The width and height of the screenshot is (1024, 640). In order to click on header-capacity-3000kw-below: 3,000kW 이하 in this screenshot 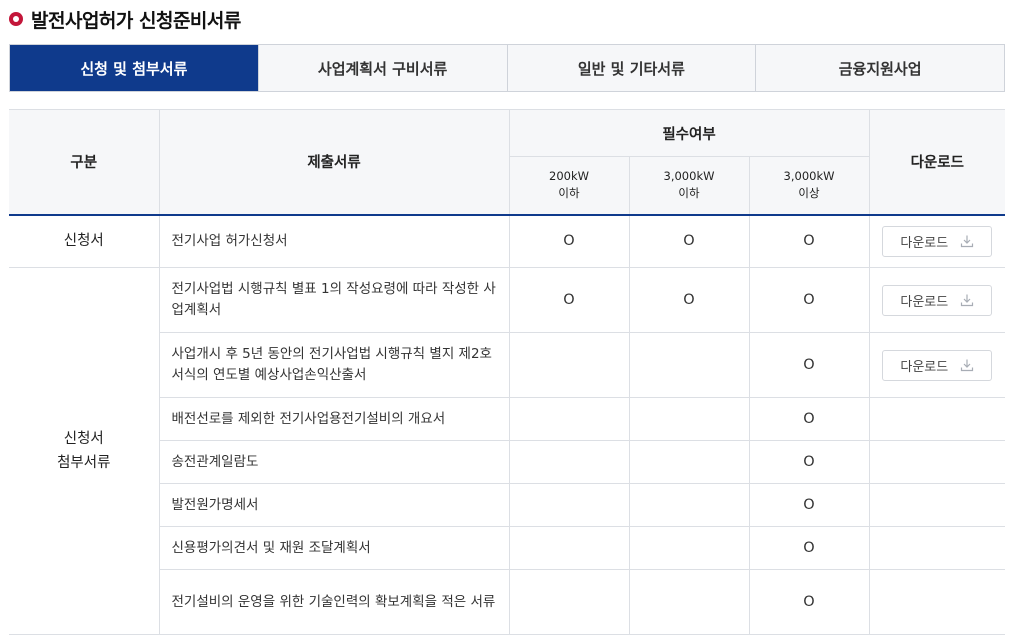, I will do `click(689, 186)`.